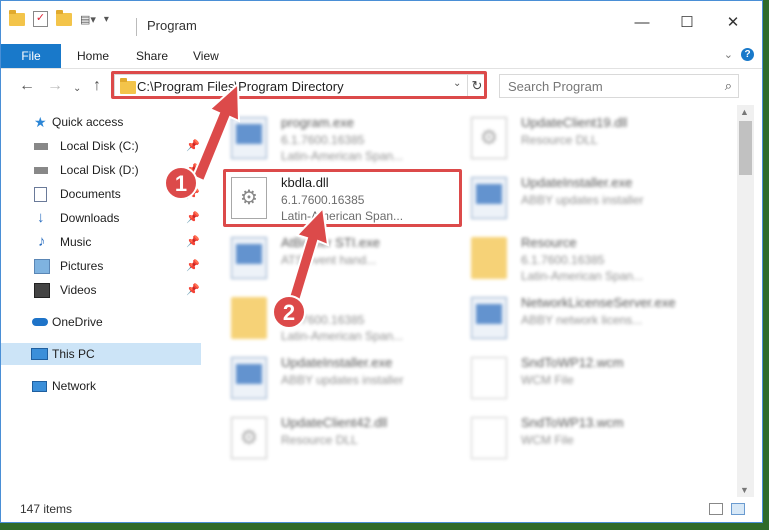 This screenshot has width=769, height=530. I want to click on expand-ribbon-icon: ⌄, so click(728, 54).